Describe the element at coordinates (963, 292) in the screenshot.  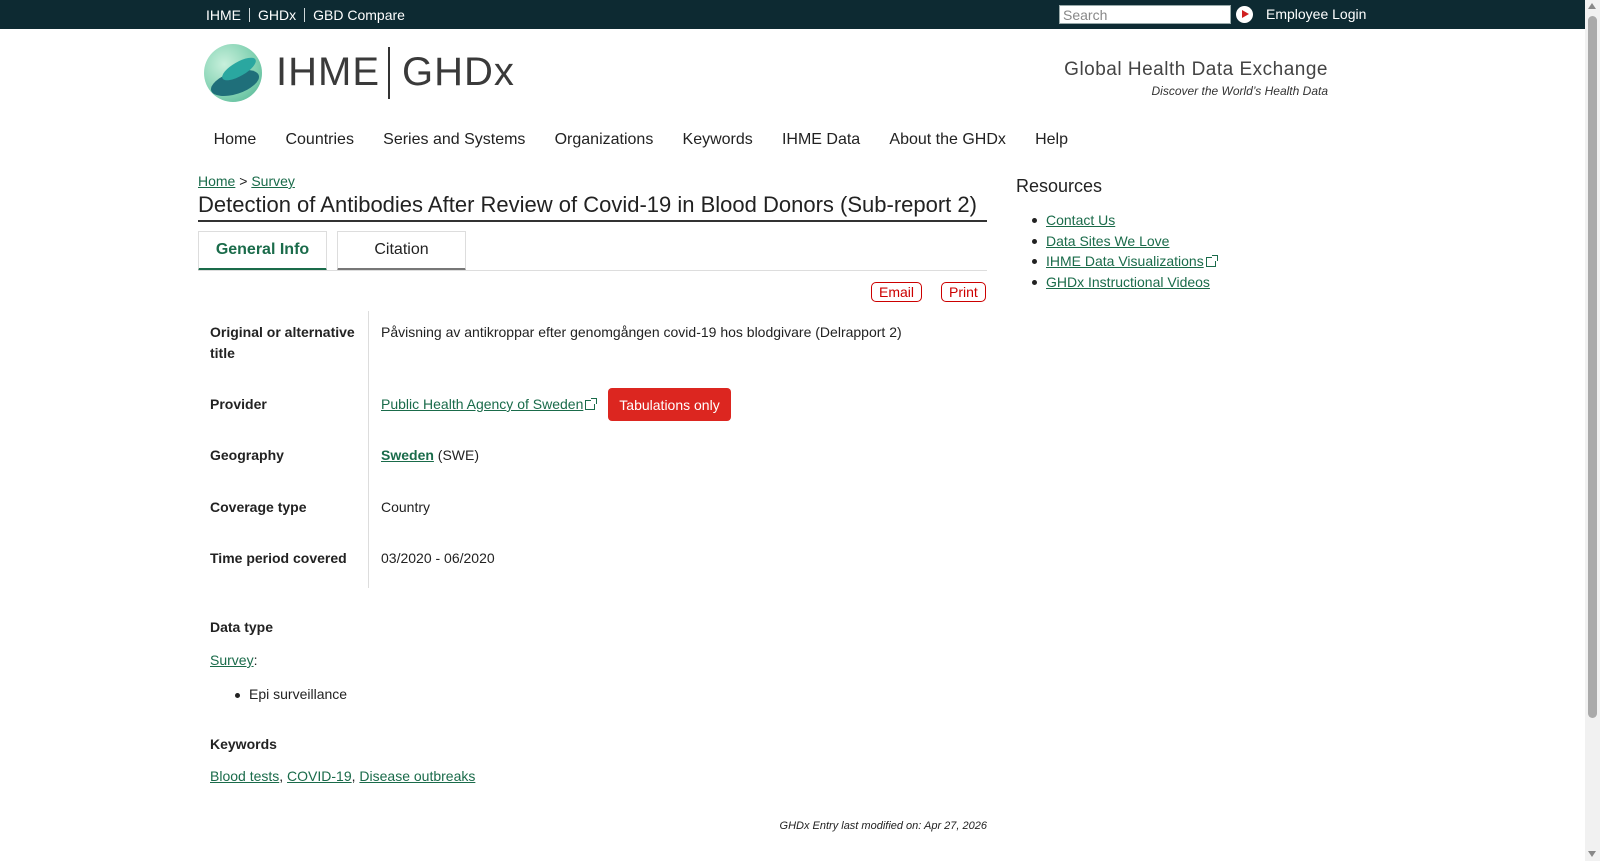
I see `print-button: Print` at that location.